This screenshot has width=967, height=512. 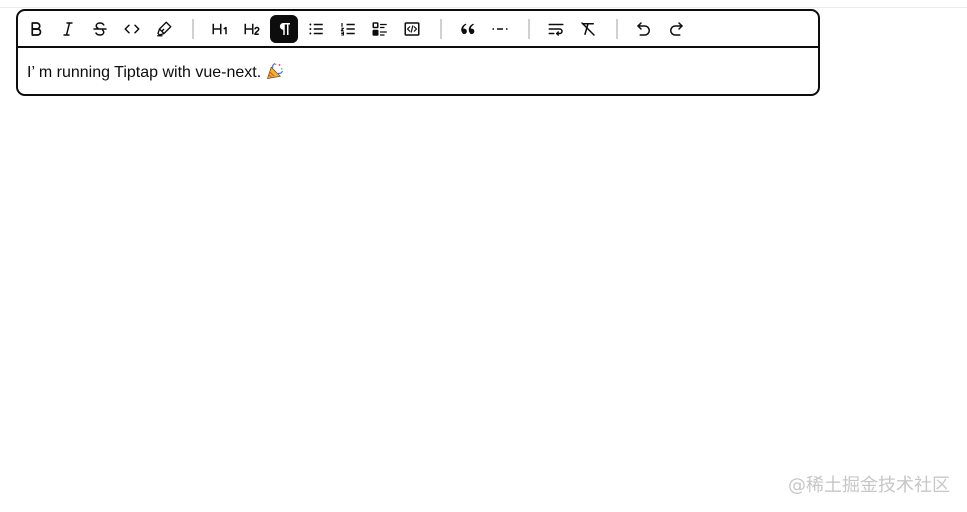 I want to click on blockquote-button, so click(x=468, y=29).